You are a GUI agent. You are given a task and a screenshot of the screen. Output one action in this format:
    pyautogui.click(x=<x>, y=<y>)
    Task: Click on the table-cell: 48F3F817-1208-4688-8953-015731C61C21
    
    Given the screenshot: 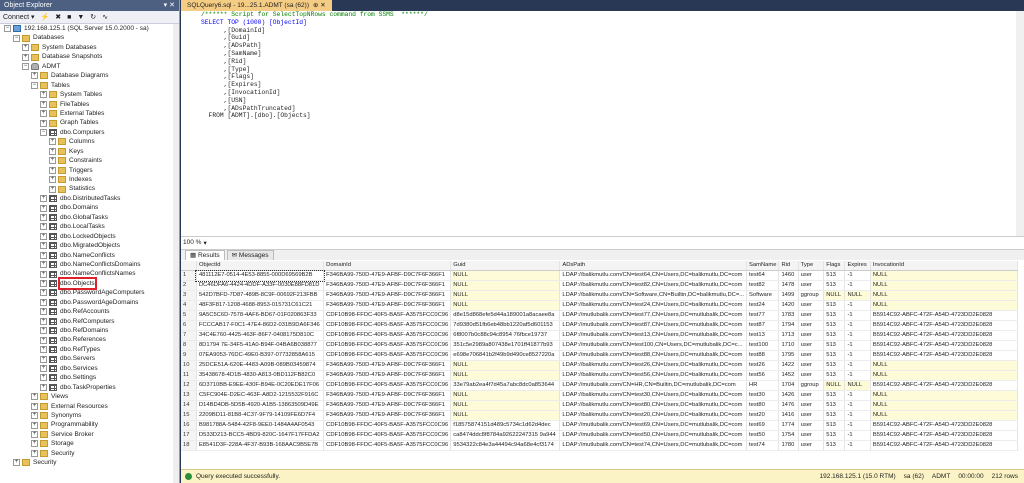 What is the action you would take?
    pyautogui.click(x=260, y=305)
    